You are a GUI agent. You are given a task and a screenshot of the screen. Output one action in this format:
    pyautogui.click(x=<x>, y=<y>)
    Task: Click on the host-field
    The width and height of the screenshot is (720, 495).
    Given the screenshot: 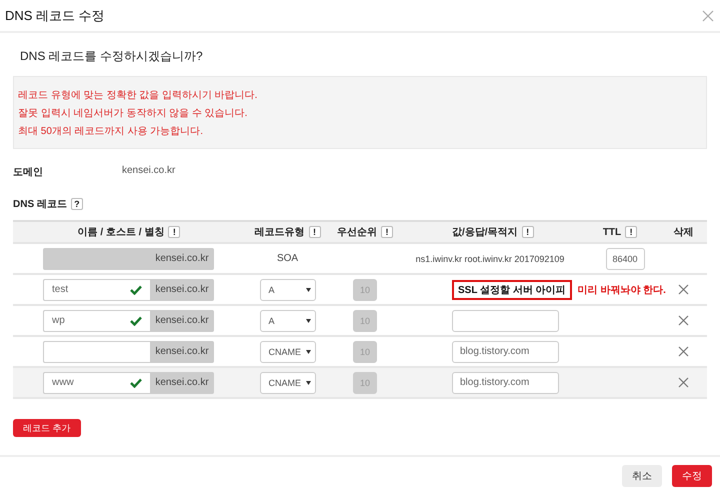 What is the action you would take?
    pyautogui.click(x=96, y=351)
    